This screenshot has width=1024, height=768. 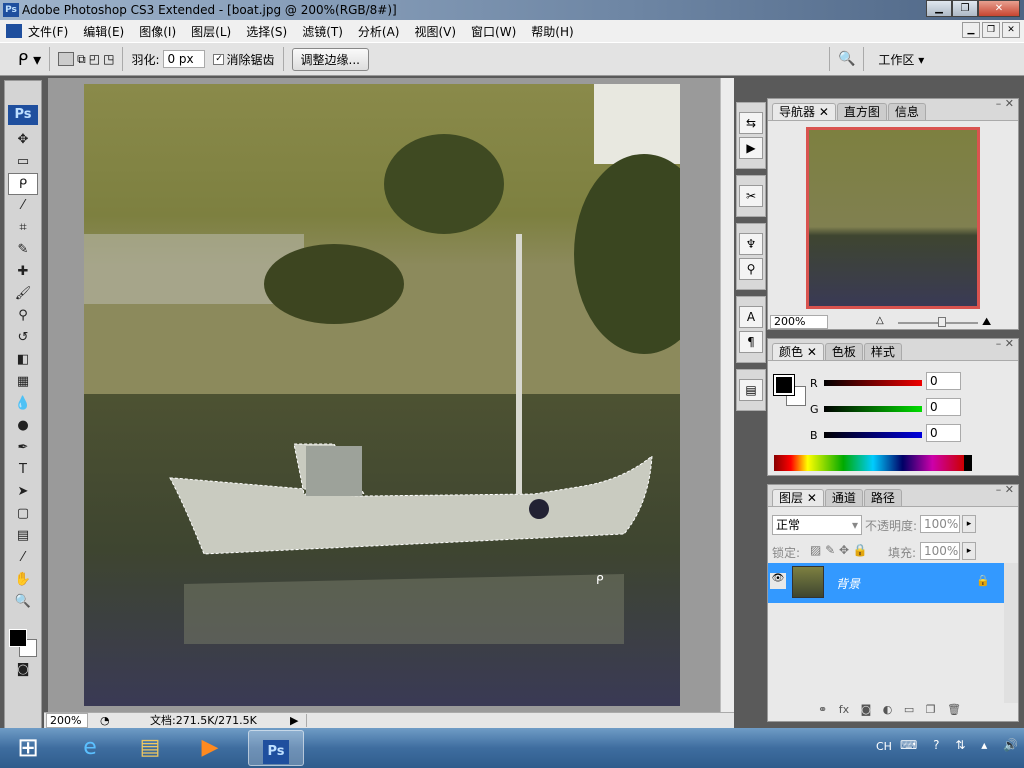 What do you see at coordinates (1011, 30) in the screenshot?
I see `doc-close-button: ✕` at bounding box center [1011, 30].